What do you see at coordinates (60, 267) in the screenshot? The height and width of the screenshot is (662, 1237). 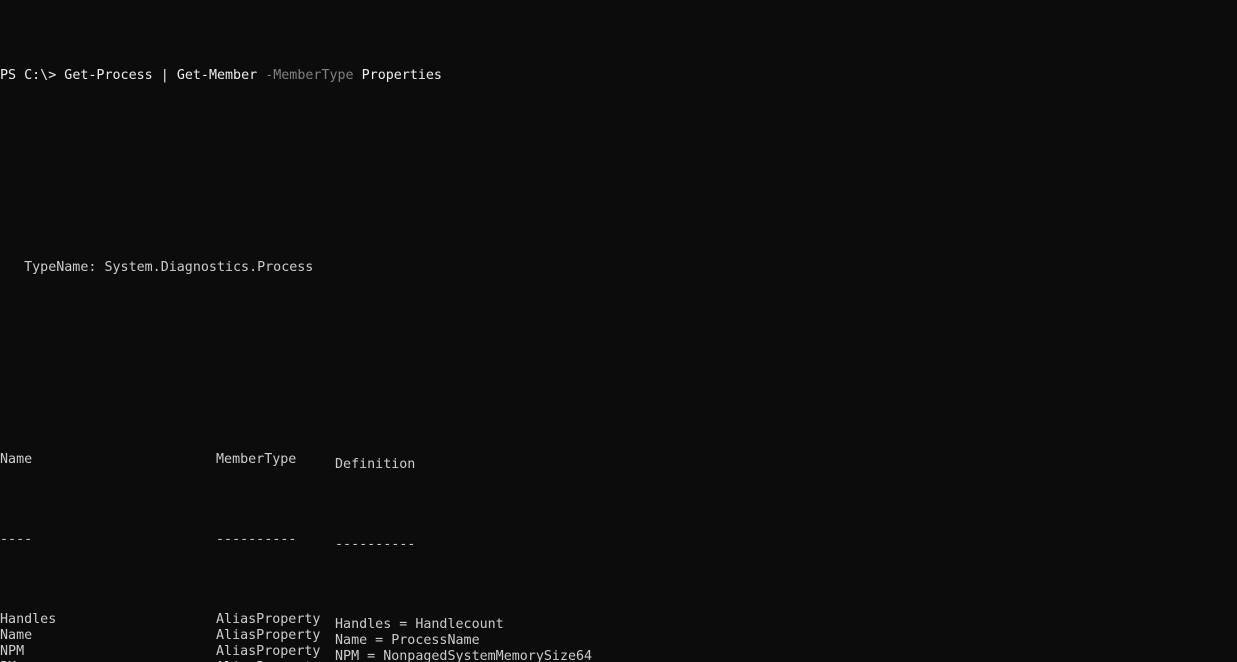 I see `typename-label: TypeName:` at bounding box center [60, 267].